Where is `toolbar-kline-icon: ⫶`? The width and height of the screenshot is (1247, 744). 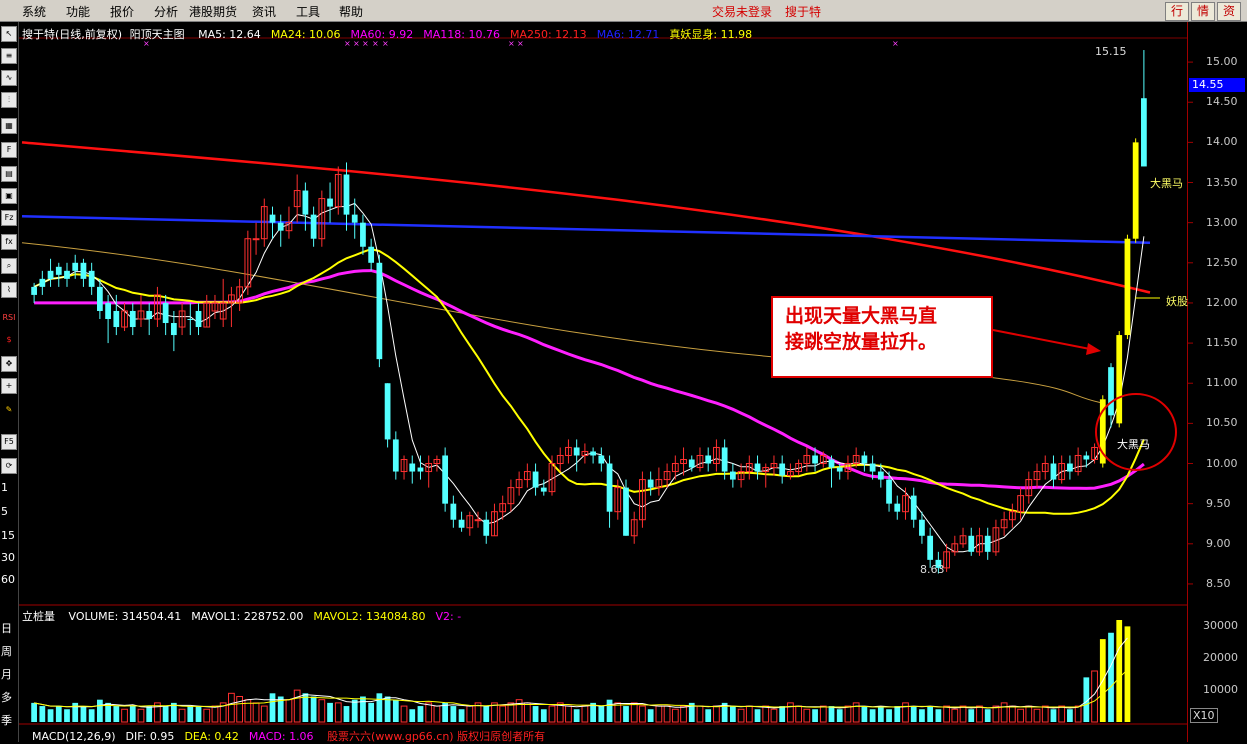 toolbar-kline-icon: ⫶ is located at coordinates (9, 100).